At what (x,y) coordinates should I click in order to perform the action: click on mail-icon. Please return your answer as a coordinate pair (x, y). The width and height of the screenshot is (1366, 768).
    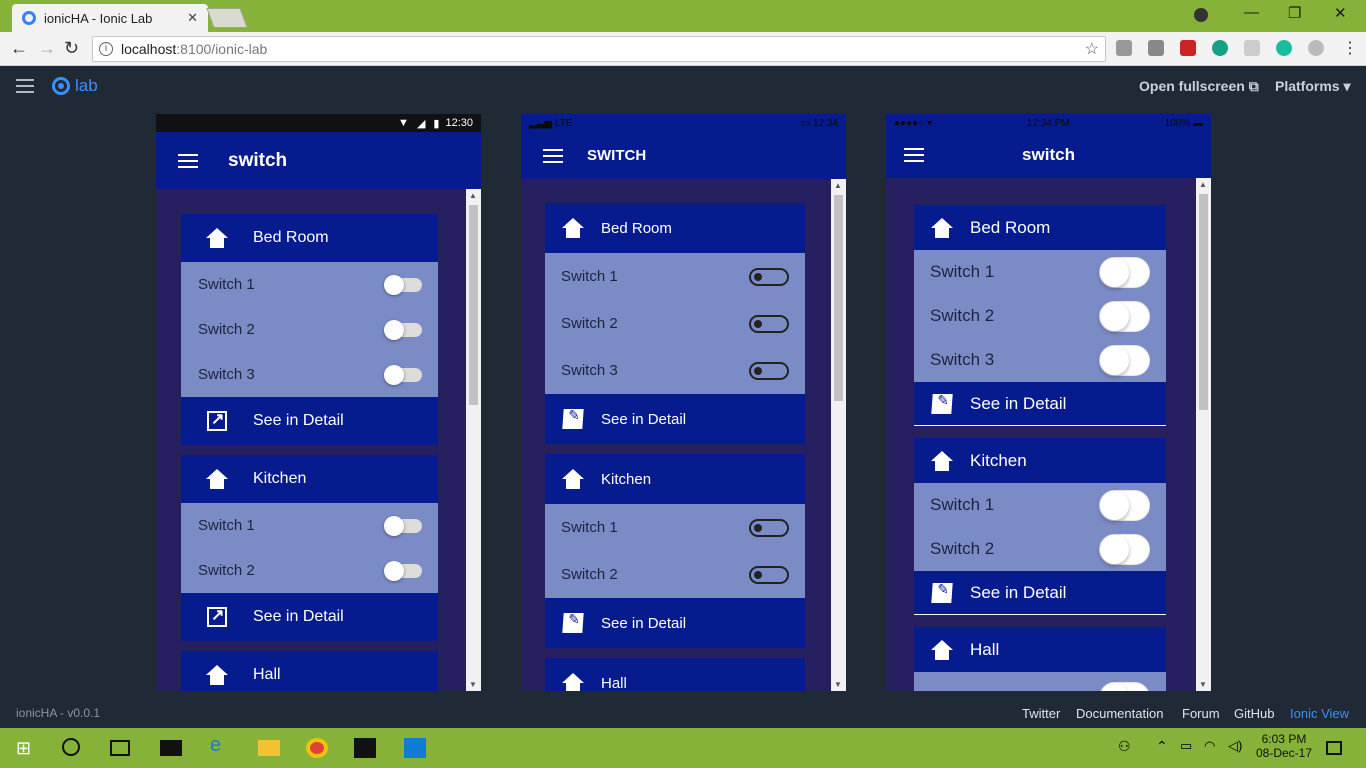
    Looking at the image, I should click on (171, 748).